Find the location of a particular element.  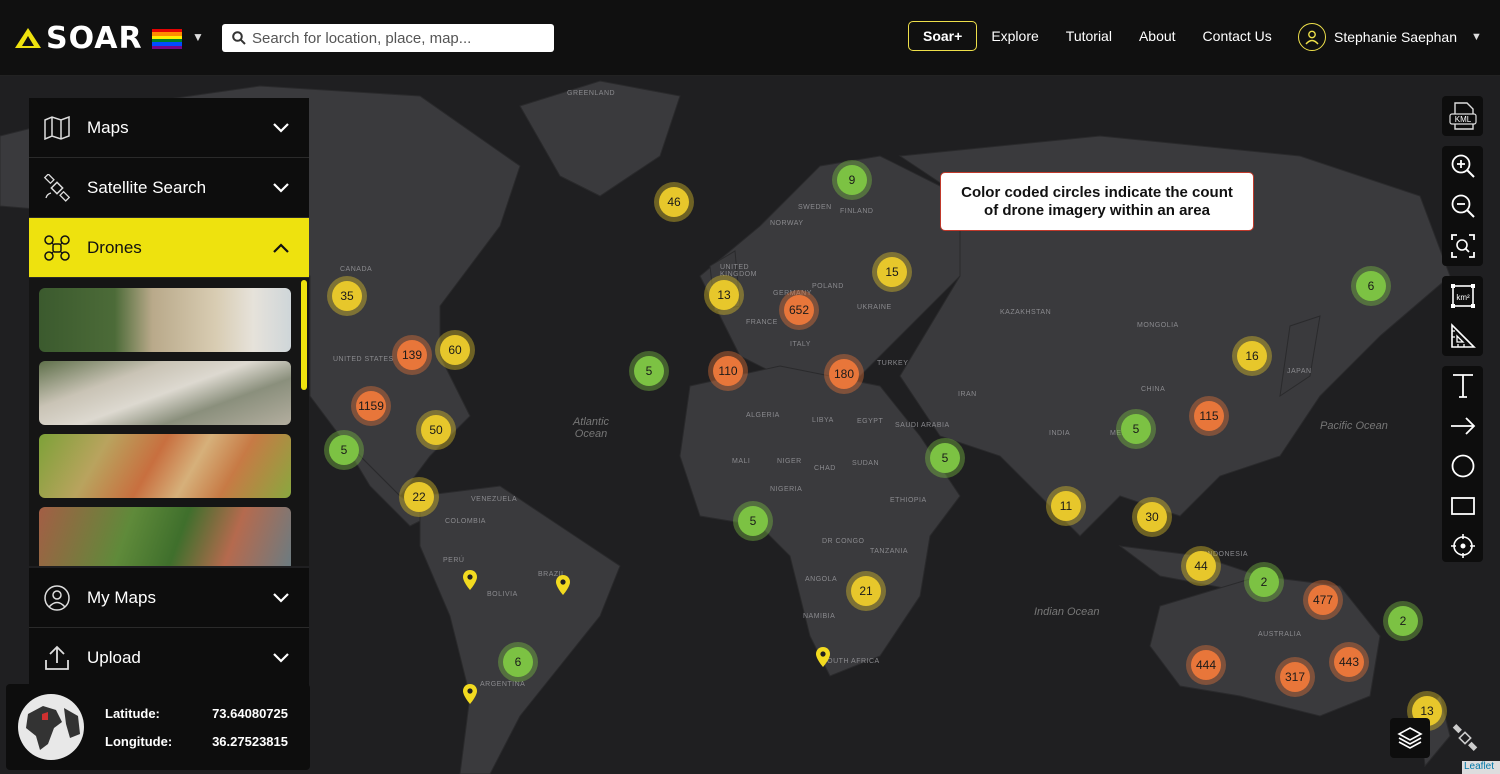

drone-icon is located at coordinates (57, 247).